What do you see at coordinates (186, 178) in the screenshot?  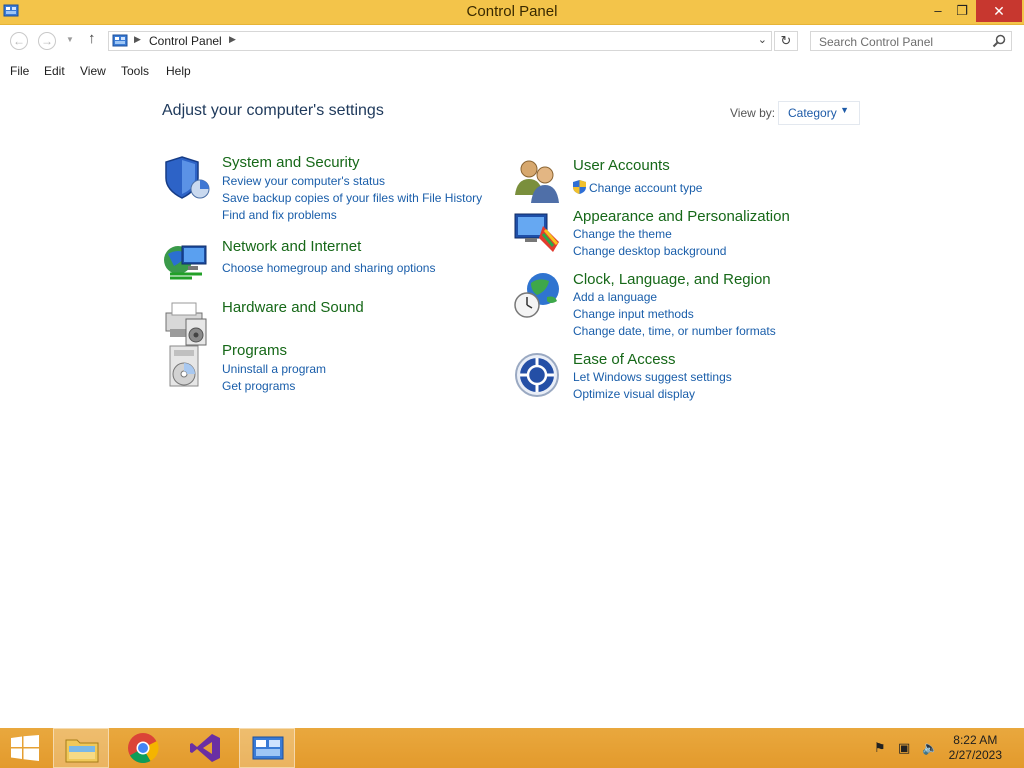 I see `shield-icon` at bounding box center [186, 178].